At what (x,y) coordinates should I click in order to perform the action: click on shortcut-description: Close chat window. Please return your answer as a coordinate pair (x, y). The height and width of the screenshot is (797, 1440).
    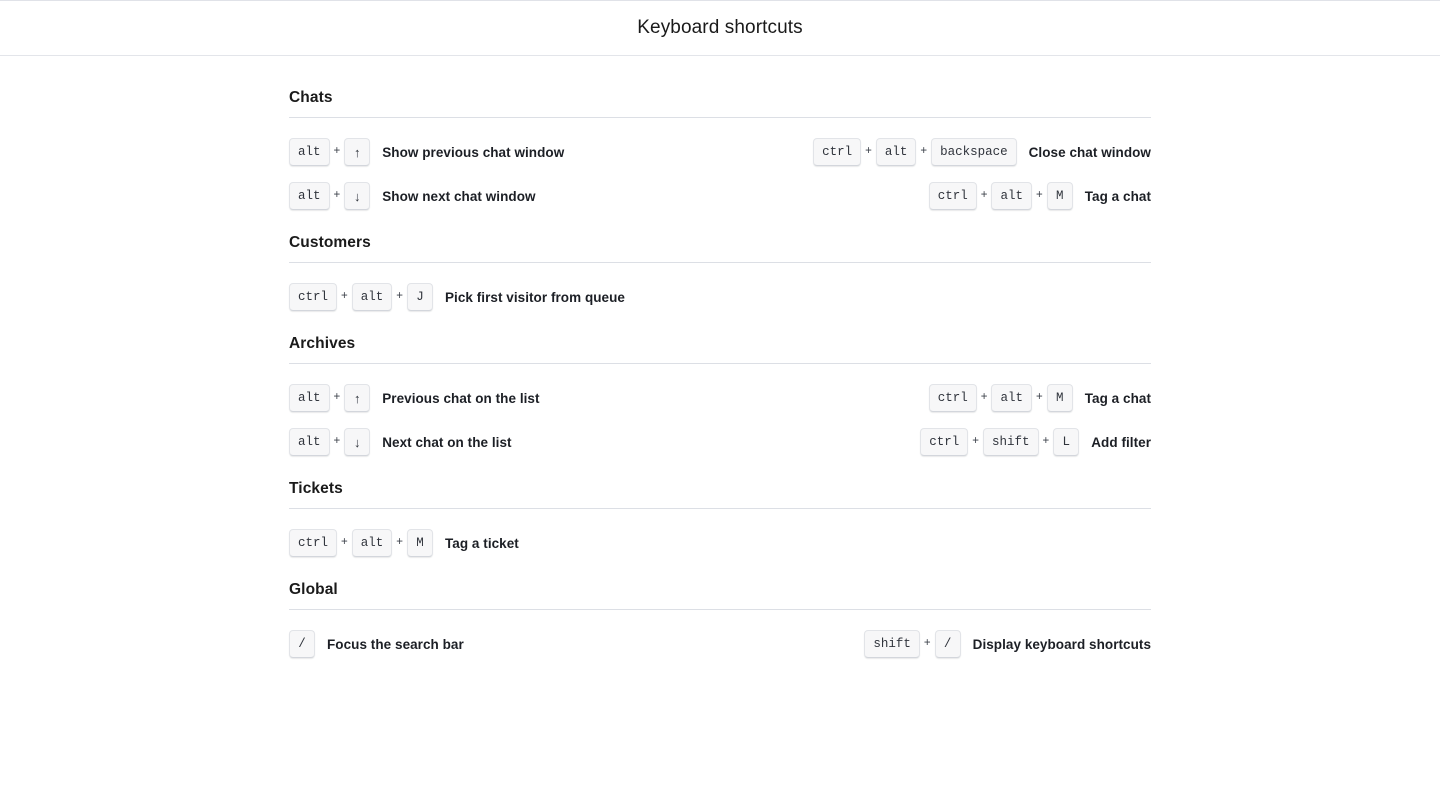
    Looking at the image, I should click on (1089, 152).